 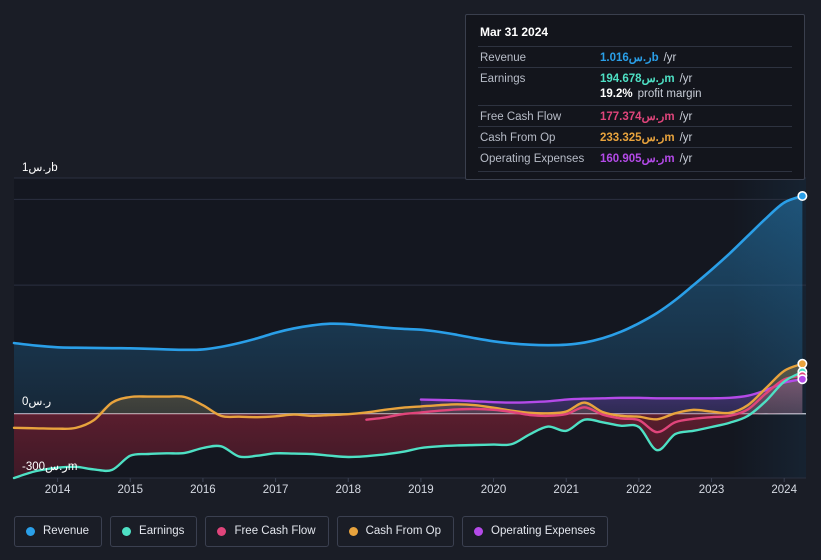 I want to click on legend-item-cash-from-op: Cash From Op, so click(x=395, y=531).